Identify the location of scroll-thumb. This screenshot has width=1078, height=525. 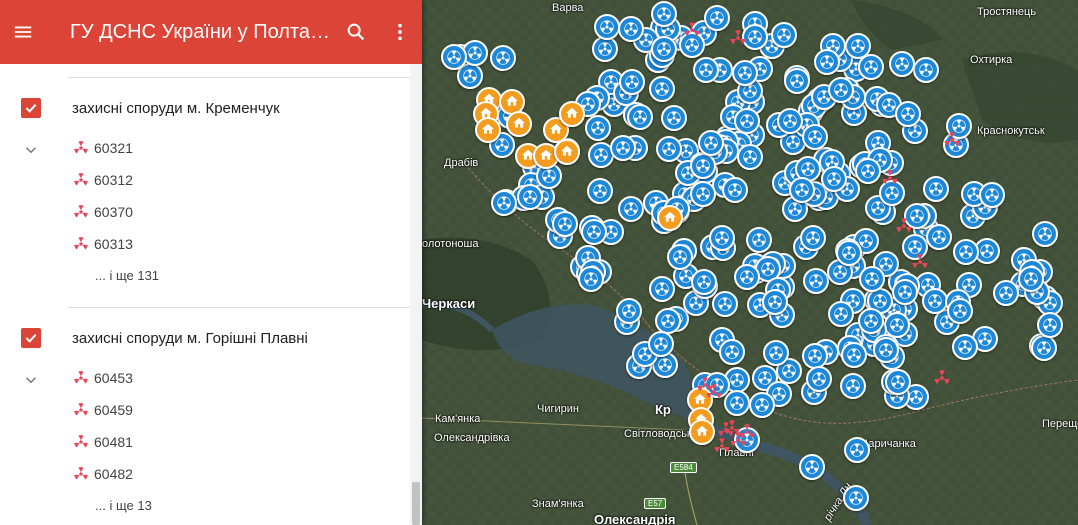
(416, 503).